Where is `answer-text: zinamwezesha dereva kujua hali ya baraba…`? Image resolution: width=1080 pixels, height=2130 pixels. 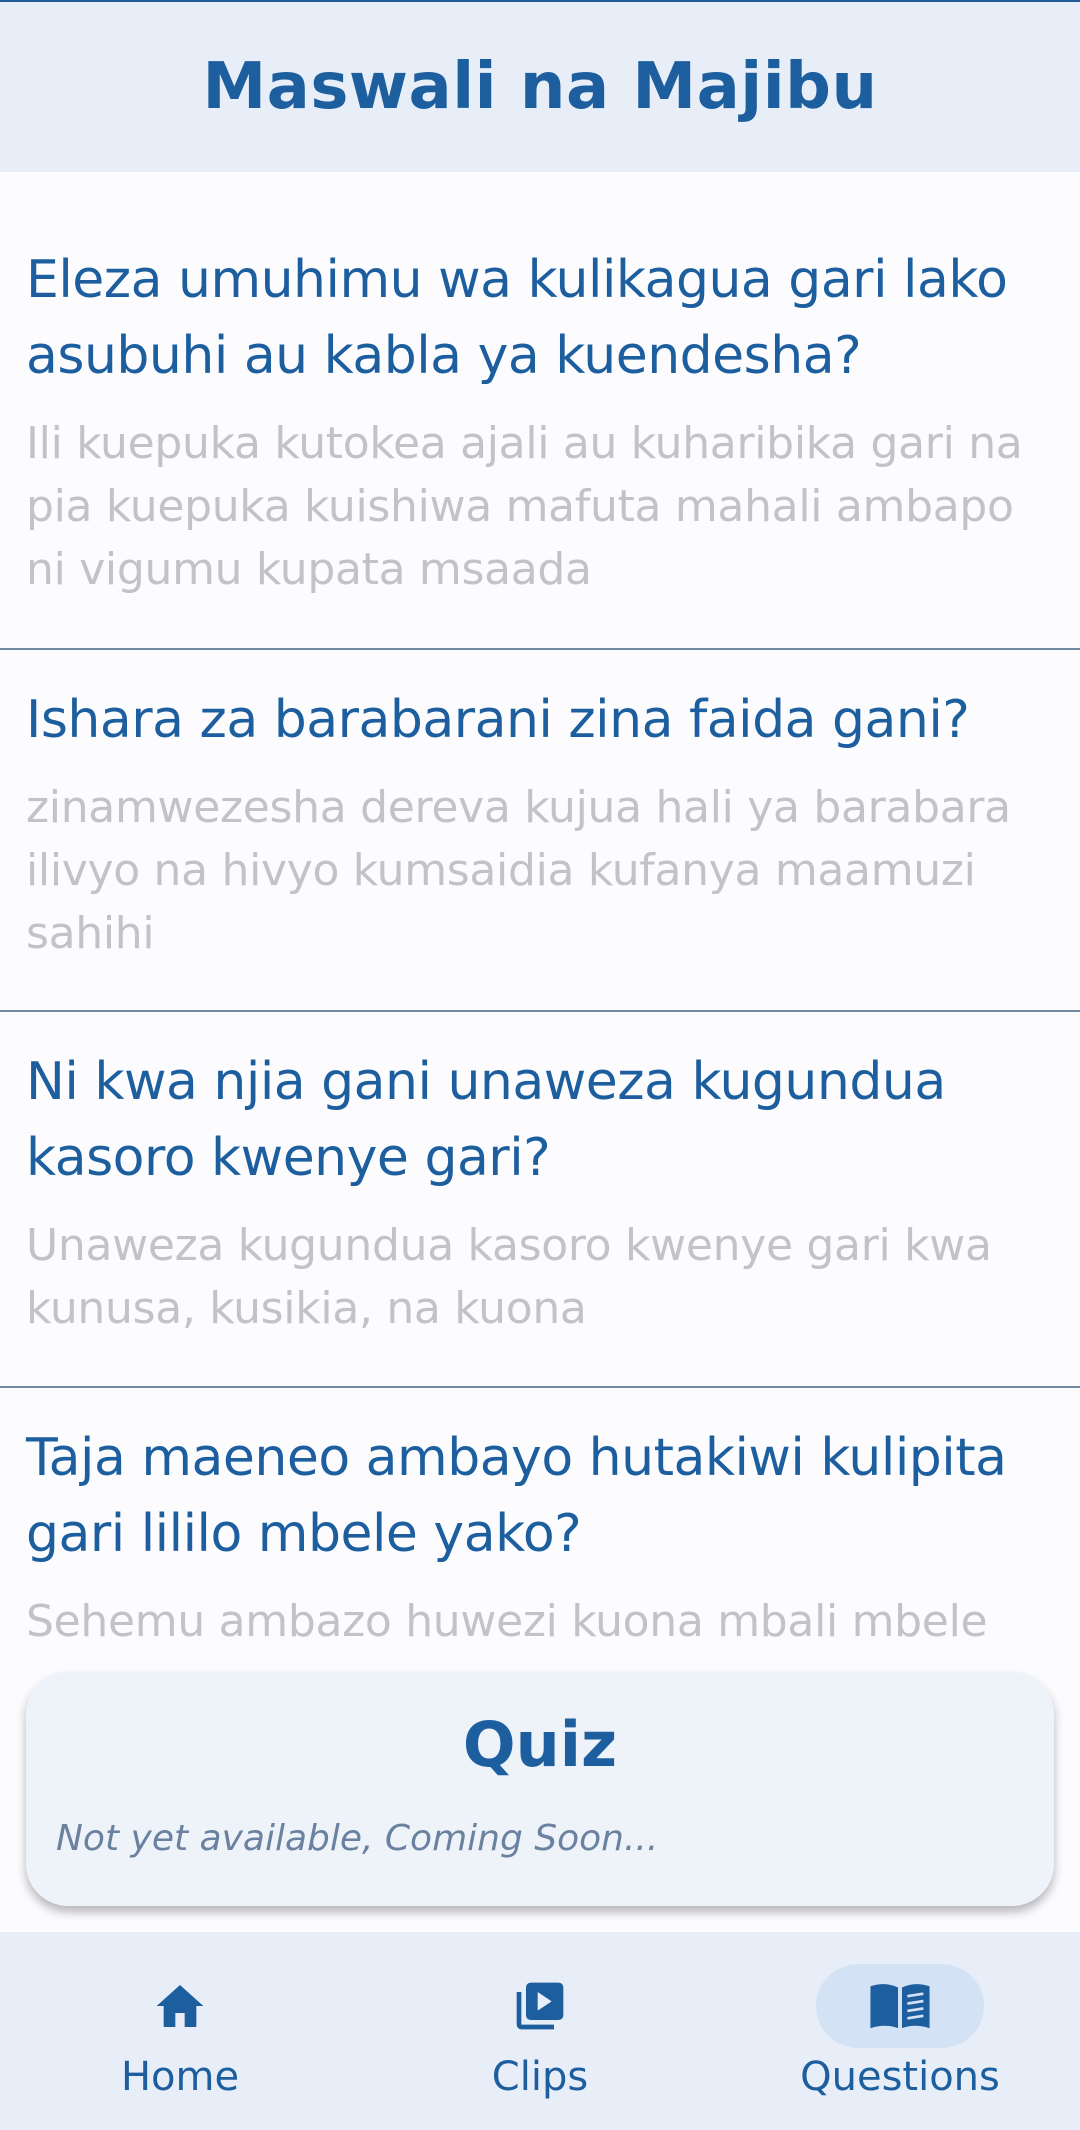 answer-text: zinamwezesha dereva kujua hali ya baraba… is located at coordinates (518, 870).